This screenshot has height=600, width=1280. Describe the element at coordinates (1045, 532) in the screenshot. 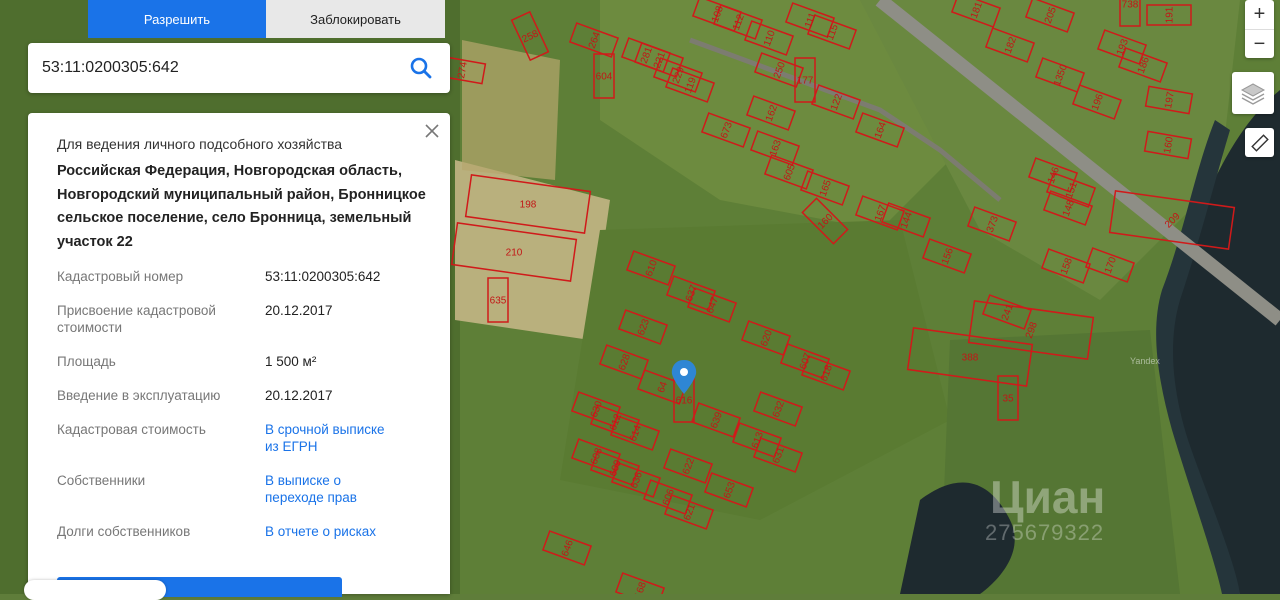

I see `watermark-id: 275679322` at that location.